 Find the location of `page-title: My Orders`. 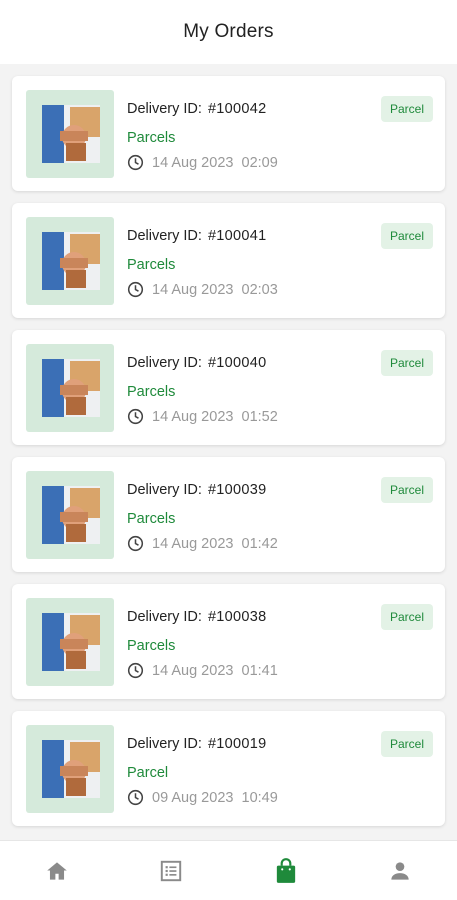

page-title: My Orders is located at coordinates (228, 31).